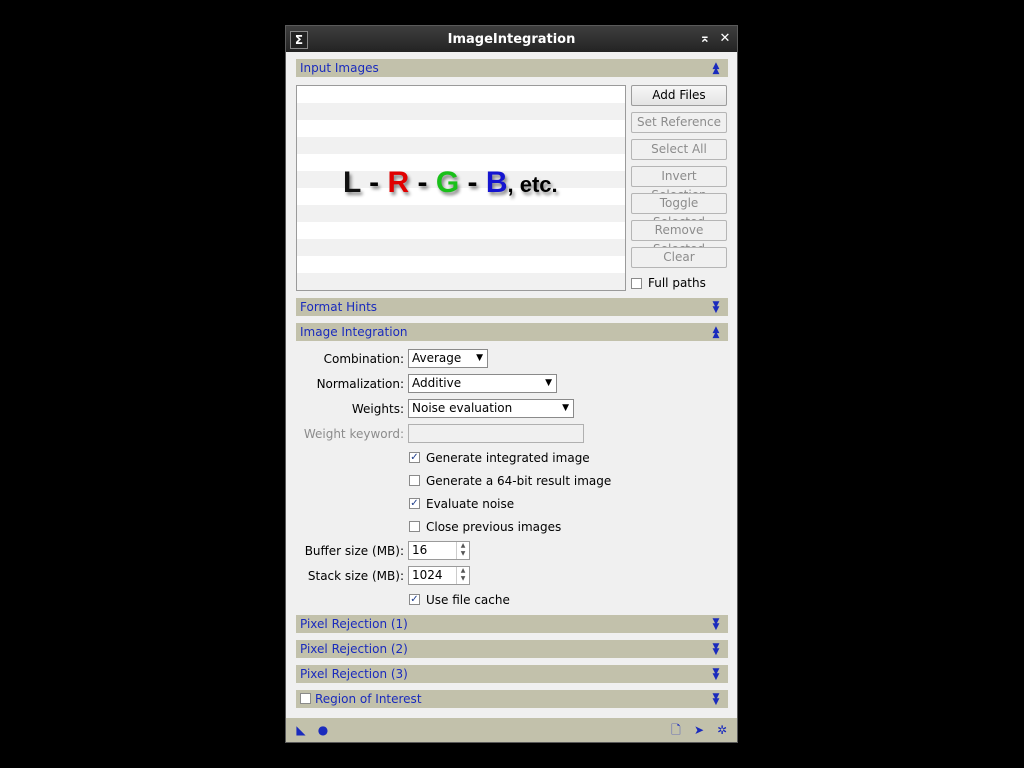 Image resolution: width=1024 pixels, height=768 pixels. What do you see at coordinates (420, 550) in the screenshot?
I see `buffer-size-value: 16` at bounding box center [420, 550].